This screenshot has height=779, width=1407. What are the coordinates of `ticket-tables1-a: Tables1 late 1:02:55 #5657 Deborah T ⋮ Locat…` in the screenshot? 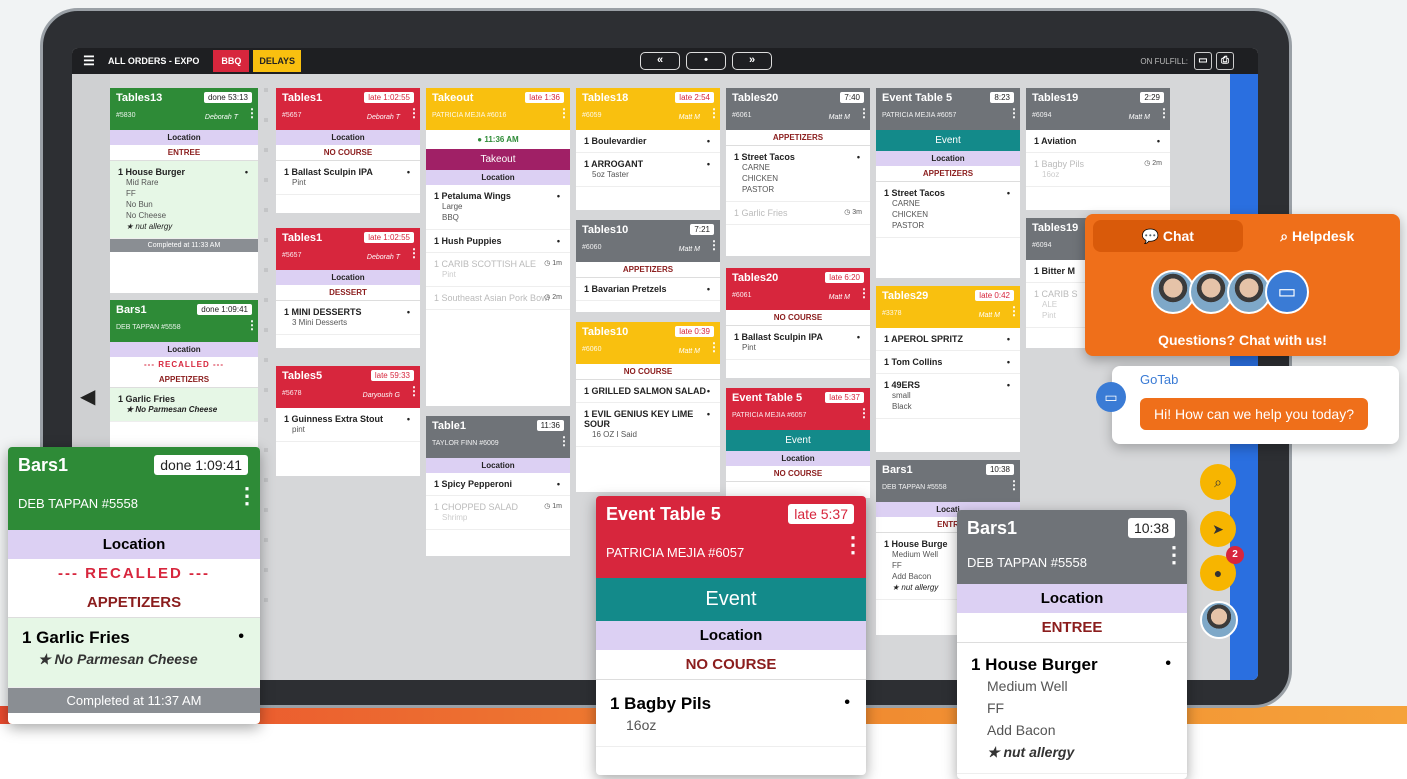 It's located at (348, 150).